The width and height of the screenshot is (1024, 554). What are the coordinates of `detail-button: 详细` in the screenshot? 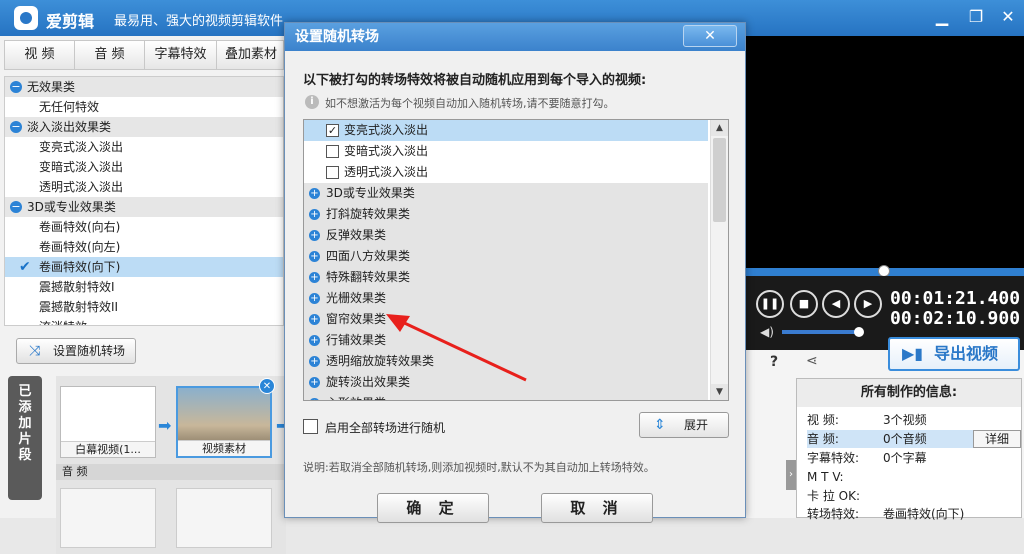 It's located at (997, 439).